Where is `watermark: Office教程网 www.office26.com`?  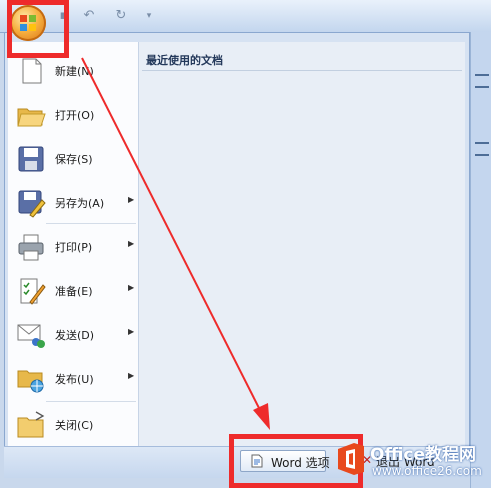 watermark: Office教程网 www.office26.com is located at coordinates (413, 461).